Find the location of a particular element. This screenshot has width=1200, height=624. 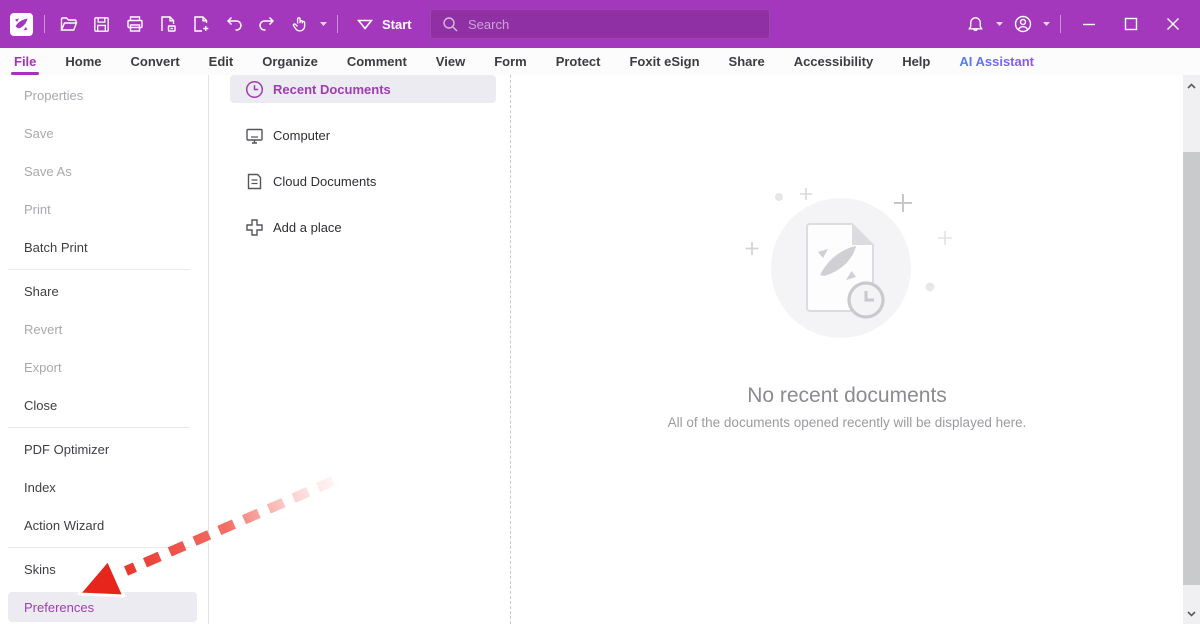

create-pdf-button is located at coordinates (200, 24).